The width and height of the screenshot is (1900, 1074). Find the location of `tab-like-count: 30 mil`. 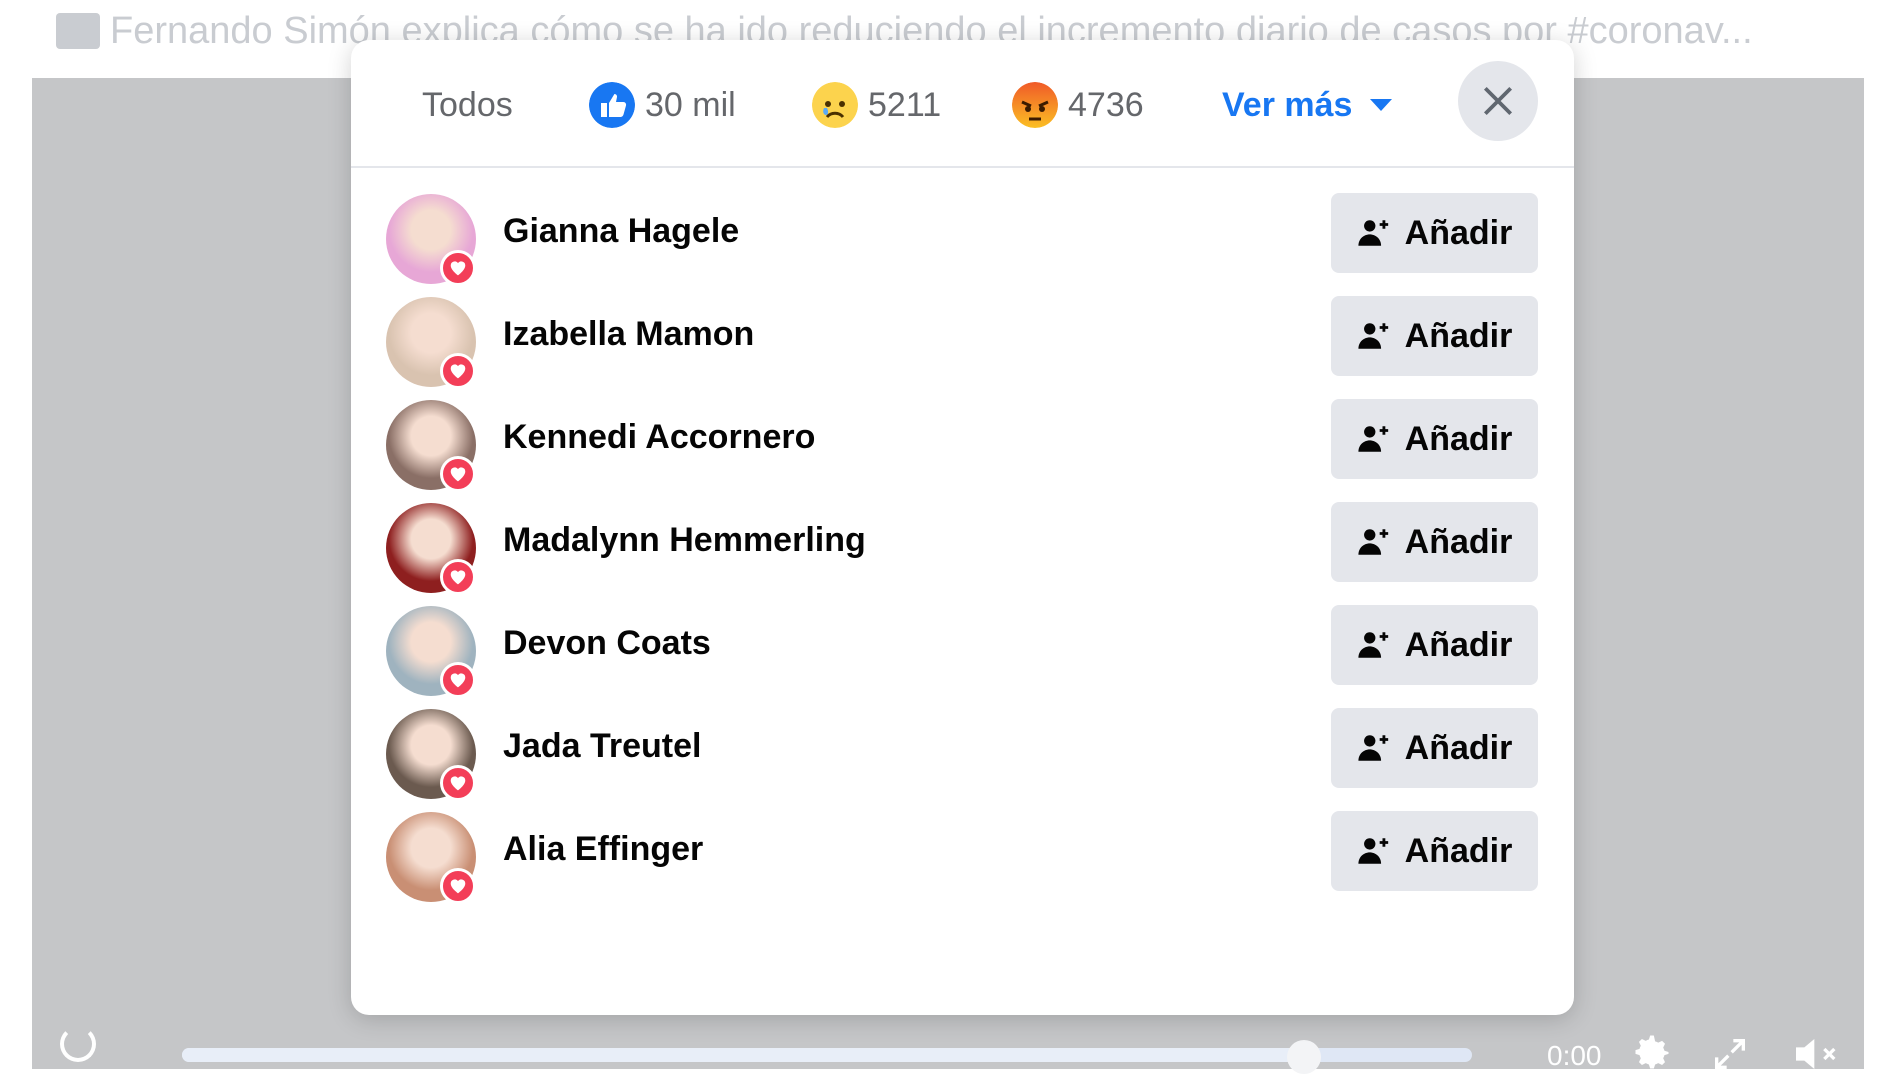

tab-like-count: 30 mil is located at coordinates (690, 104).